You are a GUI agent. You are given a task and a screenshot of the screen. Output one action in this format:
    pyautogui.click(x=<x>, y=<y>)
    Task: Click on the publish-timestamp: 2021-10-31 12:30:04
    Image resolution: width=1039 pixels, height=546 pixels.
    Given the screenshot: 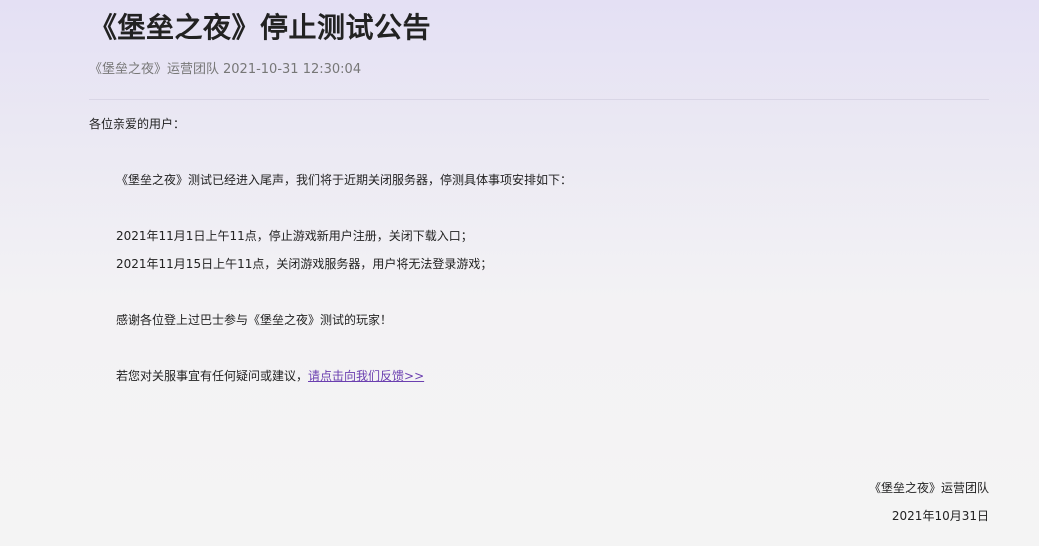 What is the action you would take?
    pyautogui.click(x=292, y=69)
    